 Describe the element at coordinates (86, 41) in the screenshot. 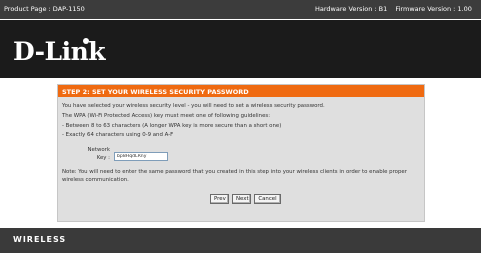

I see `dlink-logo-dot` at that location.